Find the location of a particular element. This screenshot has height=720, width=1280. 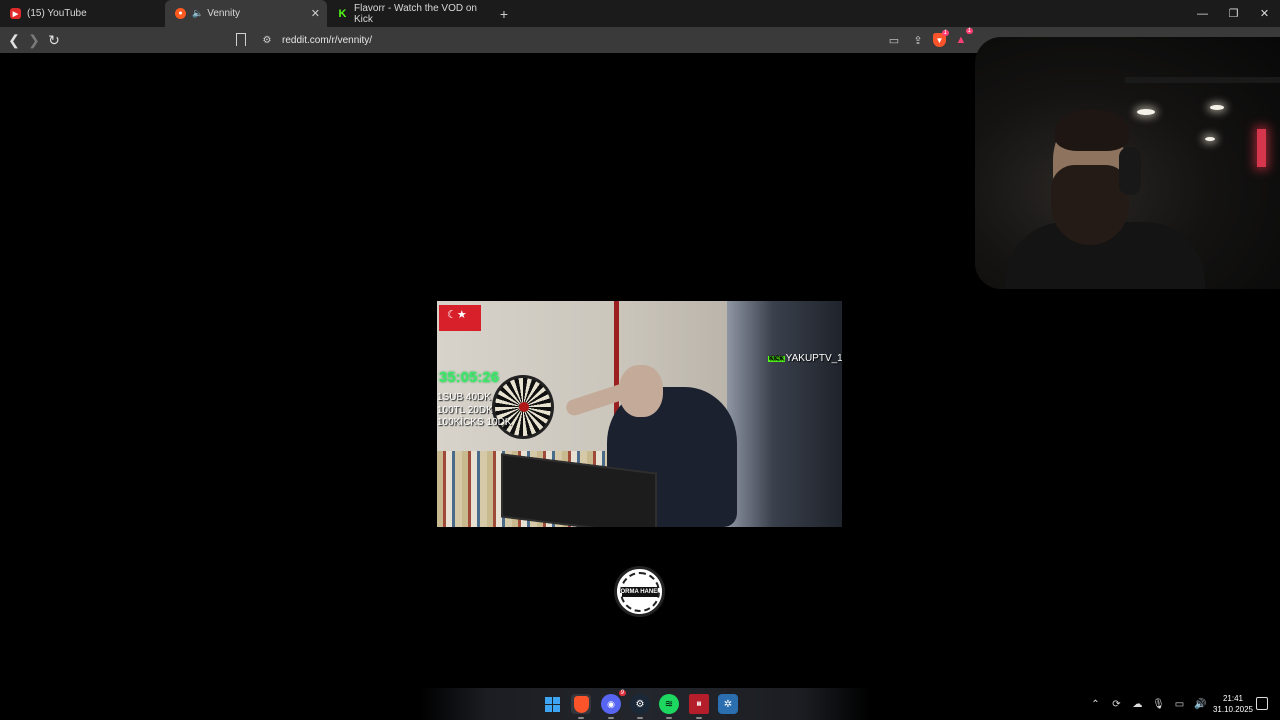

tab-youtube: ▶ (15) YouTube is located at coordinates (82, 13).